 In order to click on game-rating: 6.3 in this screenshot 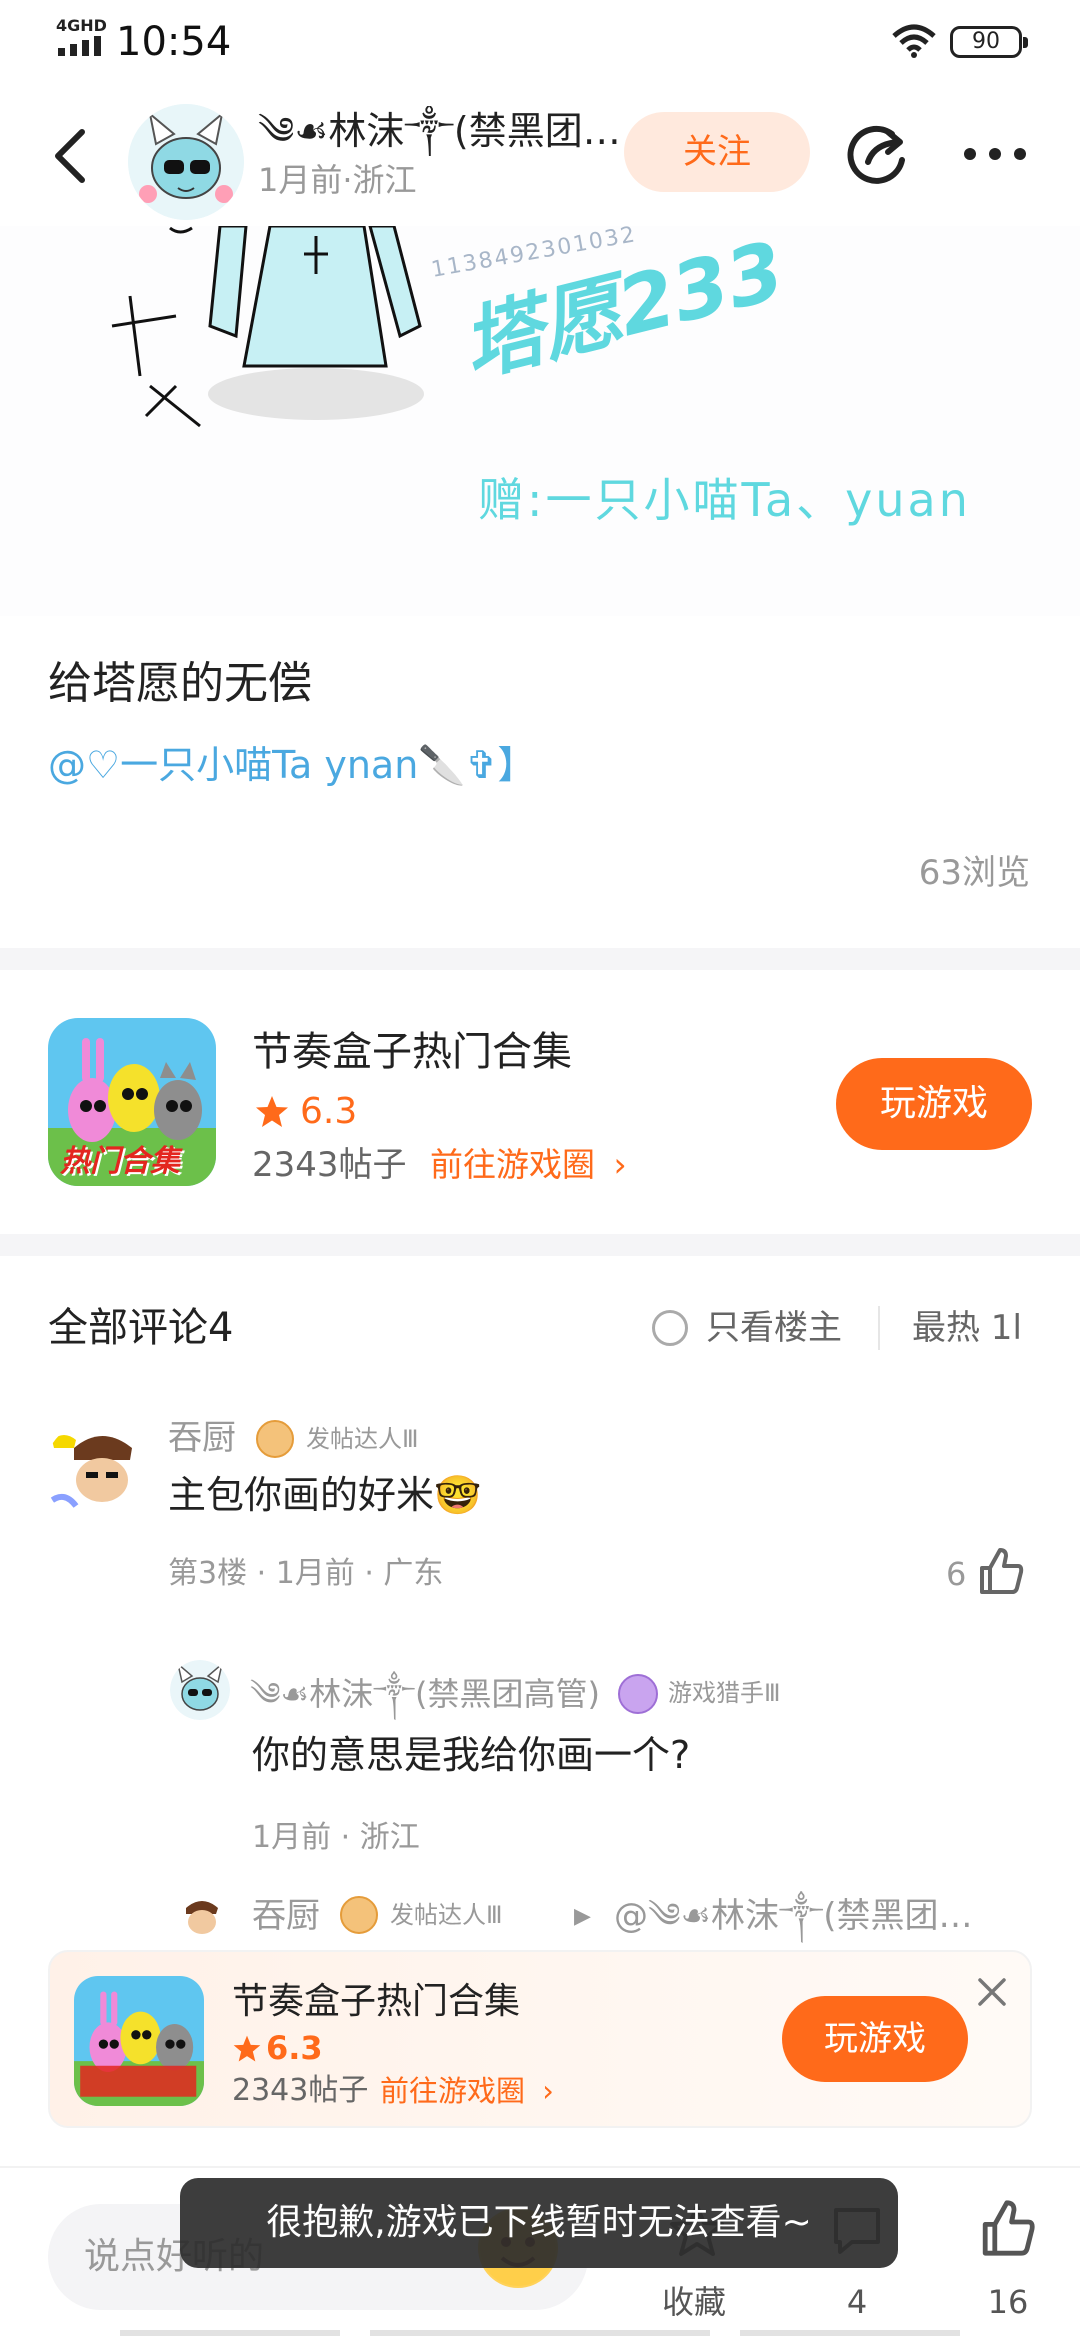, I will do `click(329, 1111)`.